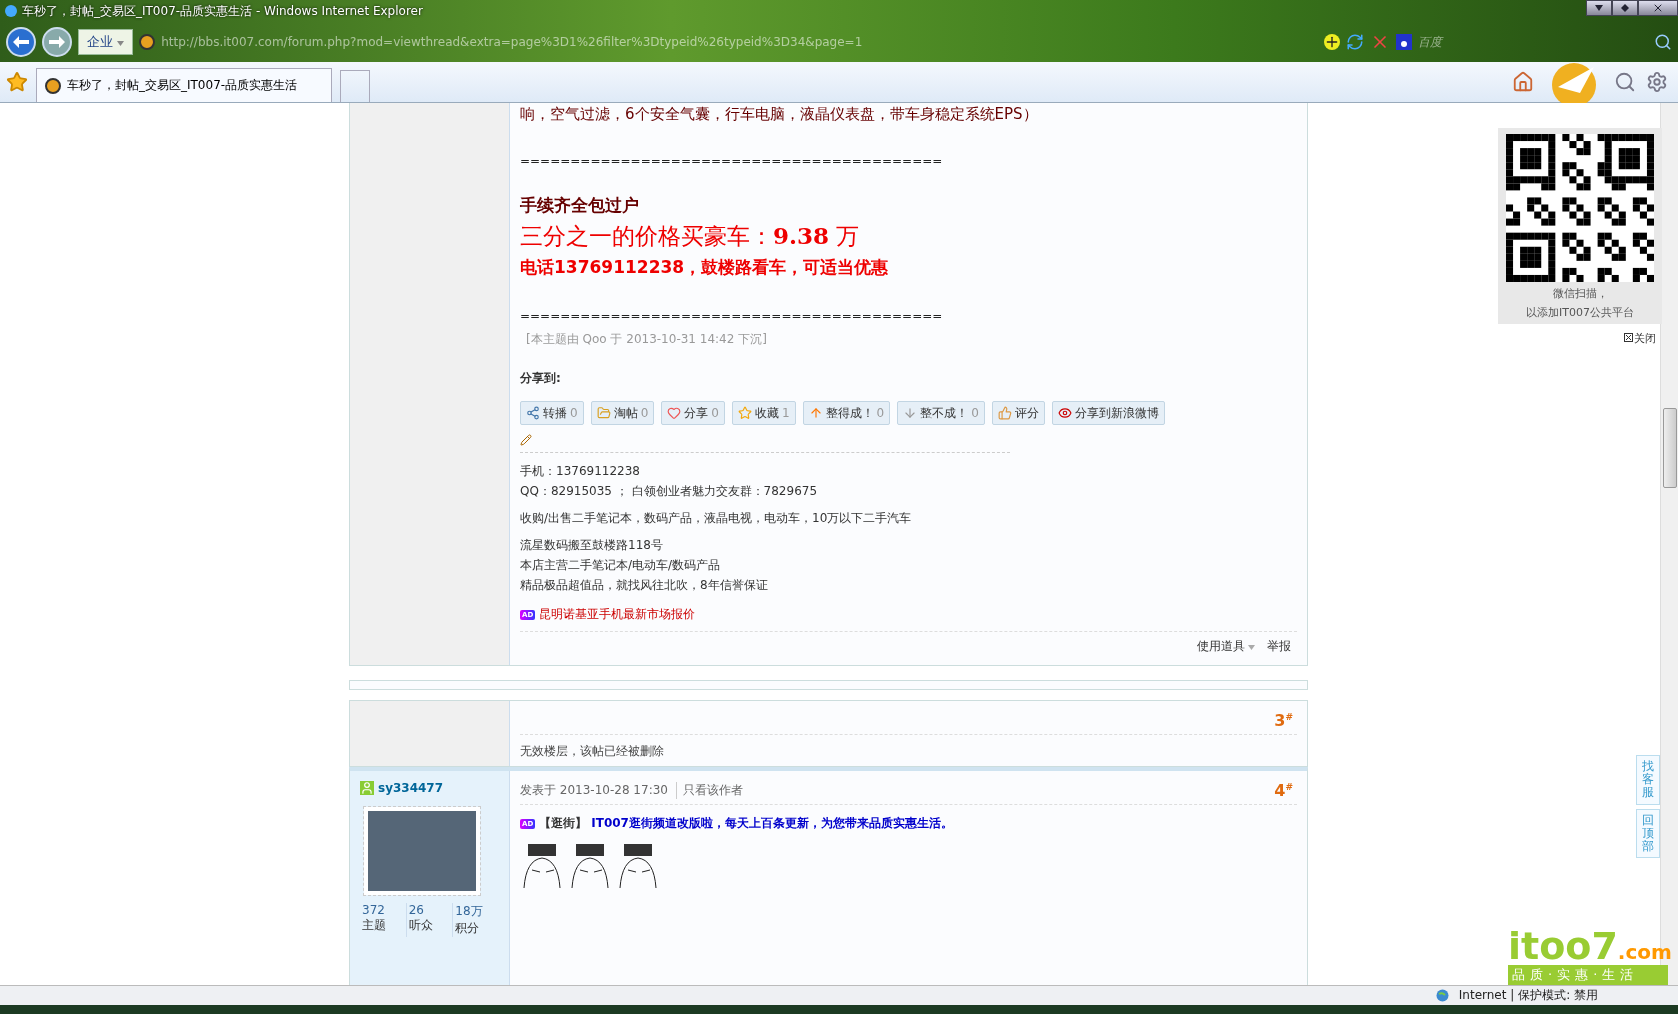  What do you see at coordinates (1580, 312) in the screenshot?
I see `qr-caption: 以添加IT007公共平台` at bounding box center [1580, 312].